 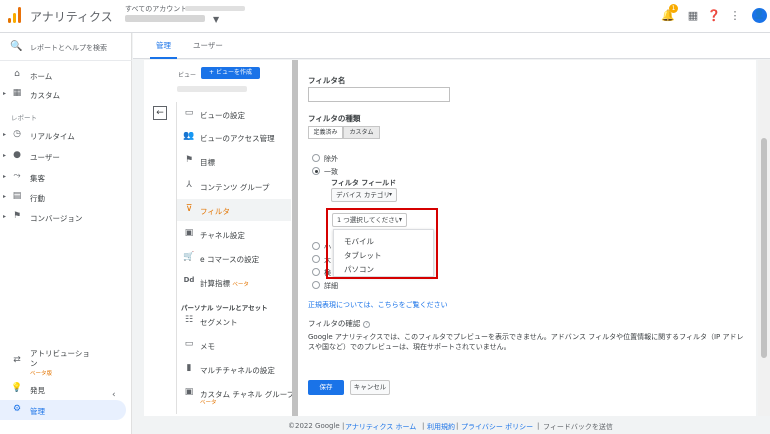 I want to click on tab-admin: 管理, so click(x=163, y=45).